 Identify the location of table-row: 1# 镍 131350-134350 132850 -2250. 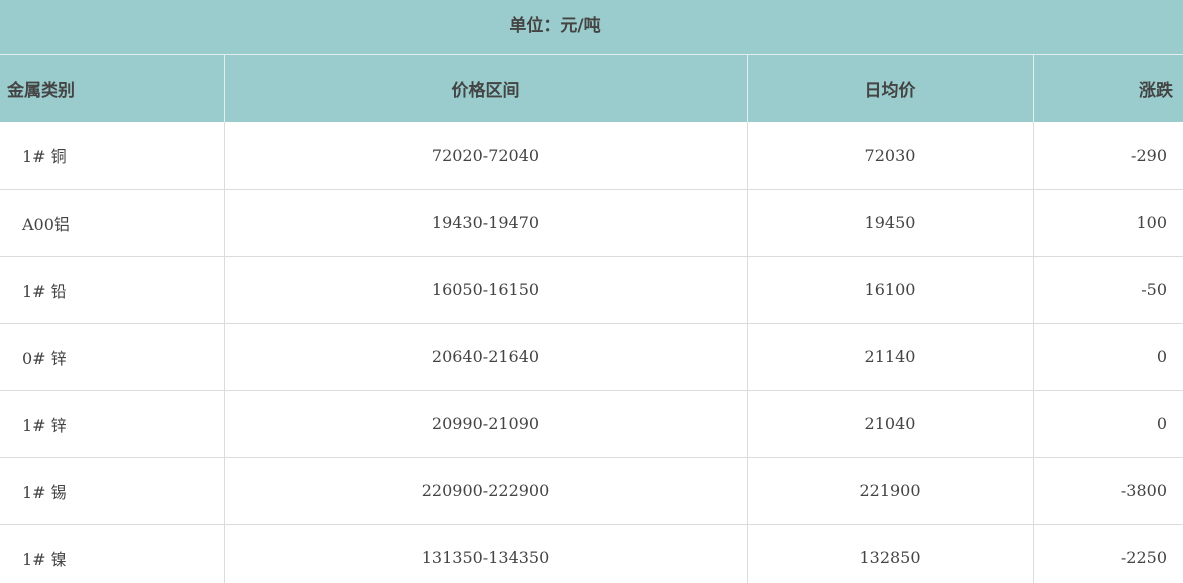
(591, 553).